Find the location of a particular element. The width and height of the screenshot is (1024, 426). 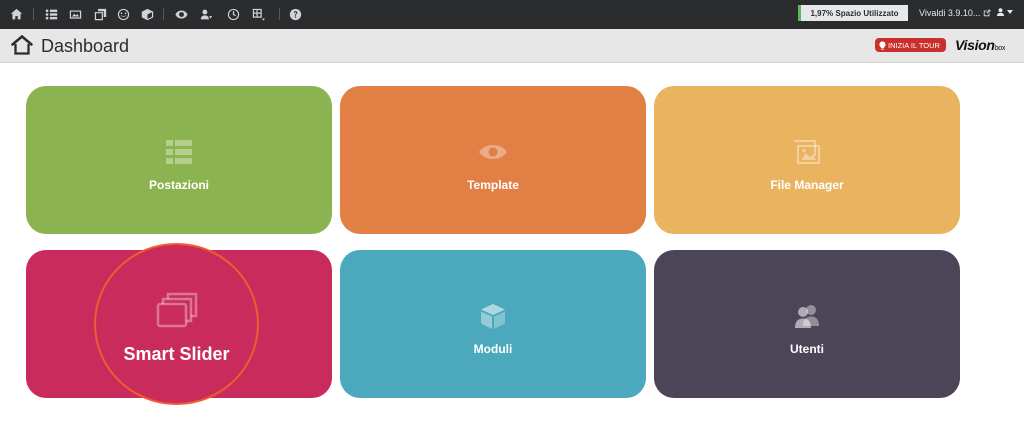

tile-label: Moduli is located at coordinates (493, 349).